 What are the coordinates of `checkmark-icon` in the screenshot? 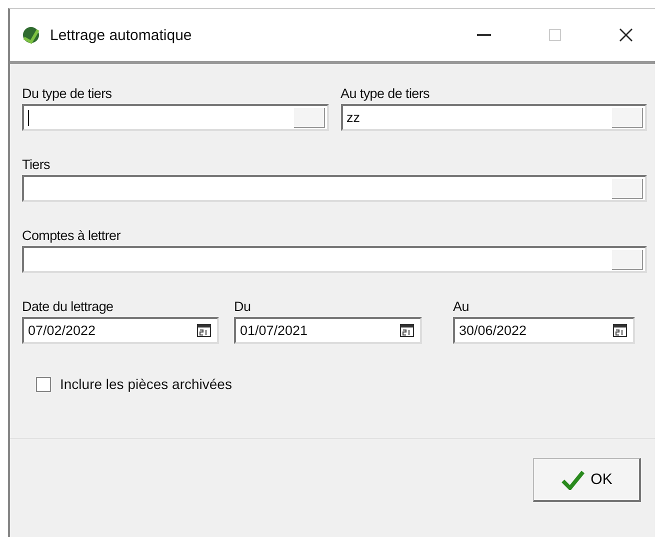 It's located at (572, 480).